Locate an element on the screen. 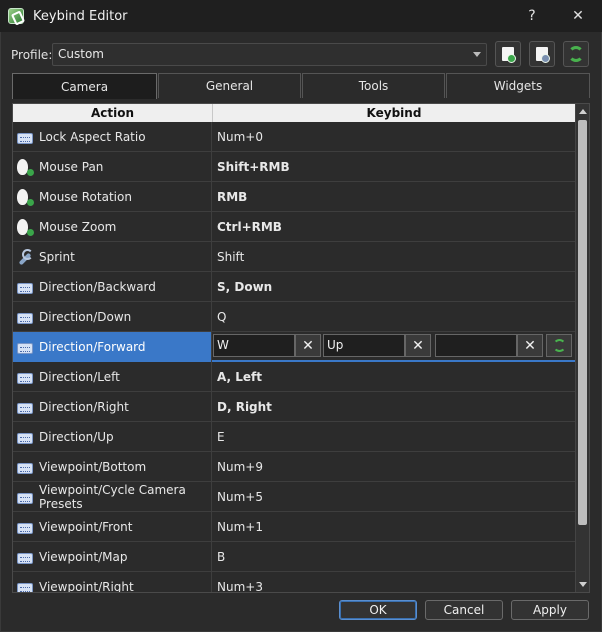  keybind-value: B is located at coordinates (221, 557).